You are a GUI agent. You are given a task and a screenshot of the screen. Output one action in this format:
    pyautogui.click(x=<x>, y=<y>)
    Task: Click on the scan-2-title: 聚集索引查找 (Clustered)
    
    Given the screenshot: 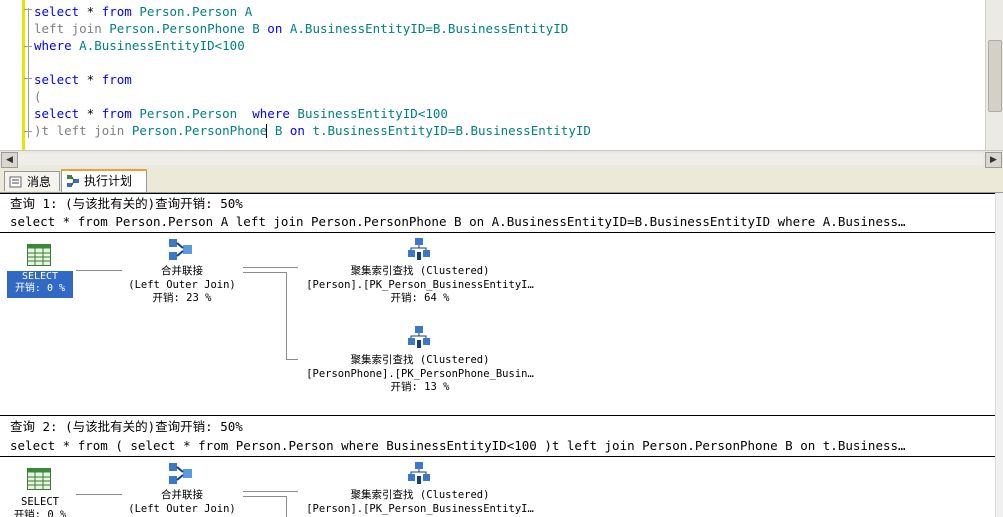 What is the action you would take?
    pyautogui.click(x=420, y=360)
    